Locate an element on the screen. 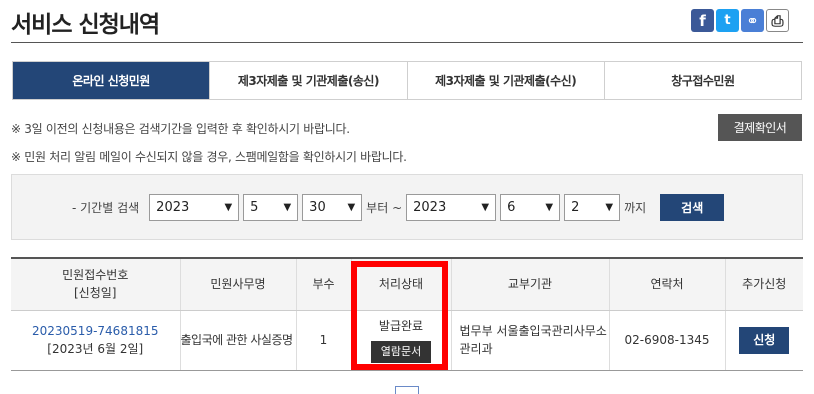 The image size is (814, 394). title-divider is located at coordinates (407, 42).